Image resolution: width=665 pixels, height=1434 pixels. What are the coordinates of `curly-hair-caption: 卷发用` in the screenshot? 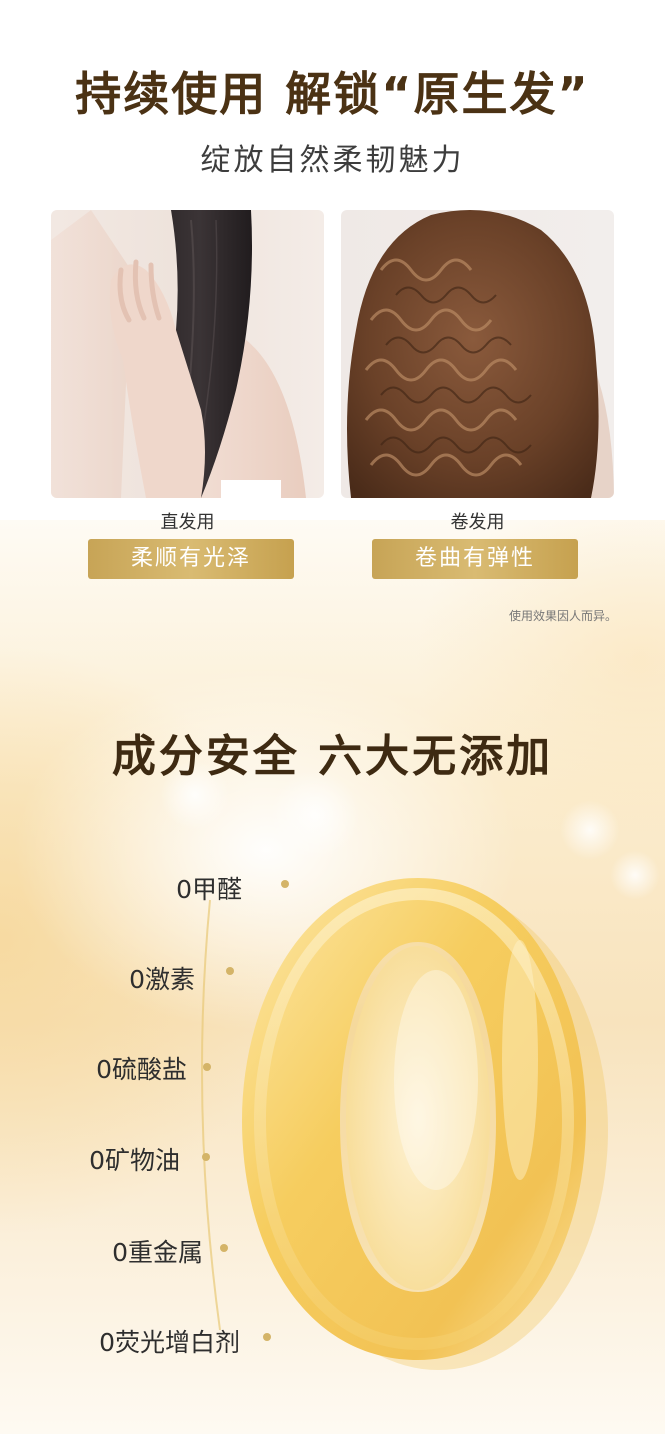 It's located at (477, 522).